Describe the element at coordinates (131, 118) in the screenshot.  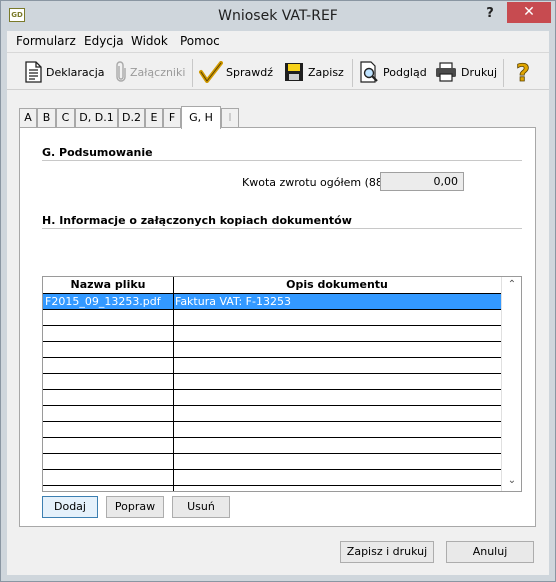
I see `tab-d2: D.2` at that location.